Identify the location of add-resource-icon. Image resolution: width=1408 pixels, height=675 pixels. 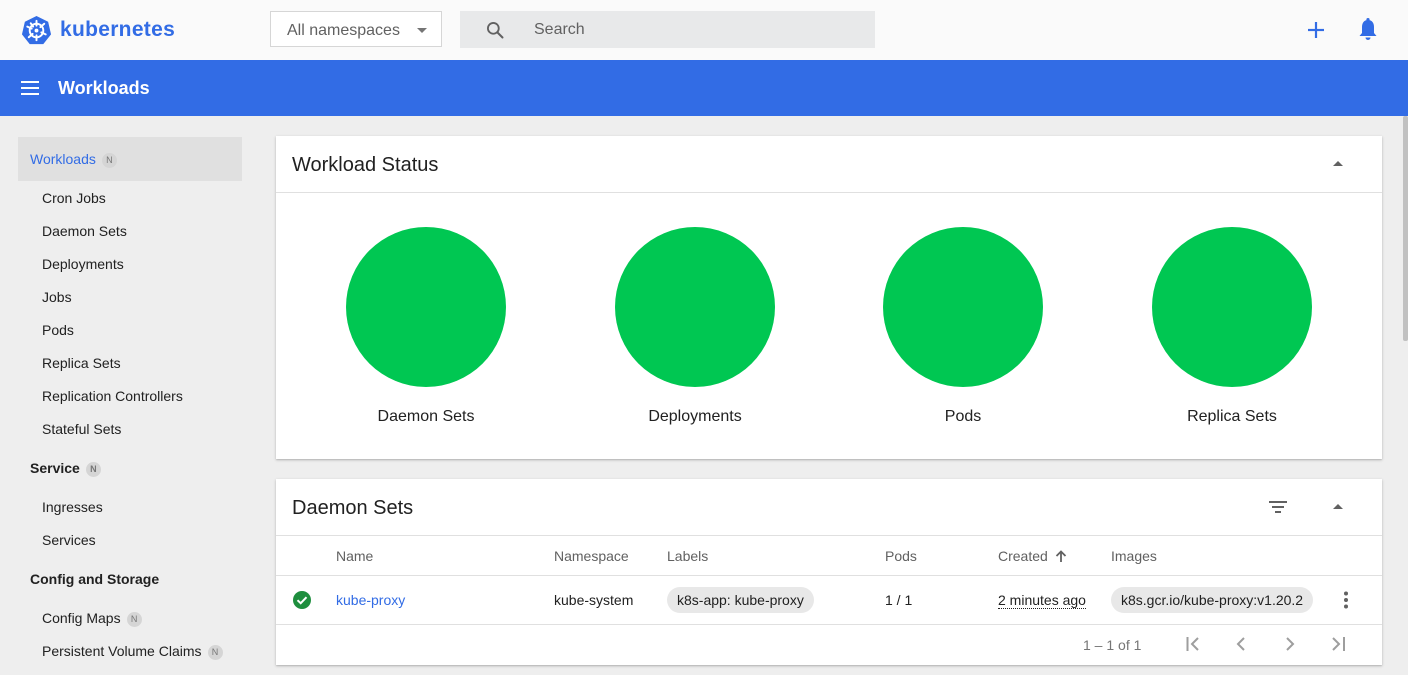
(1316, 30).